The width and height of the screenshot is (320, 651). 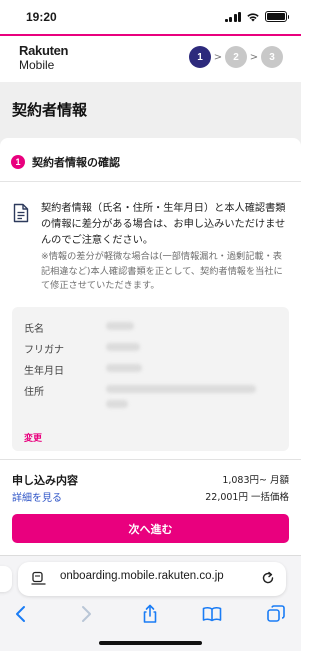 What do you see at coordinates (150, 643) in the screenshot?
I see `home-indicator` at bounding box center [150, 643].